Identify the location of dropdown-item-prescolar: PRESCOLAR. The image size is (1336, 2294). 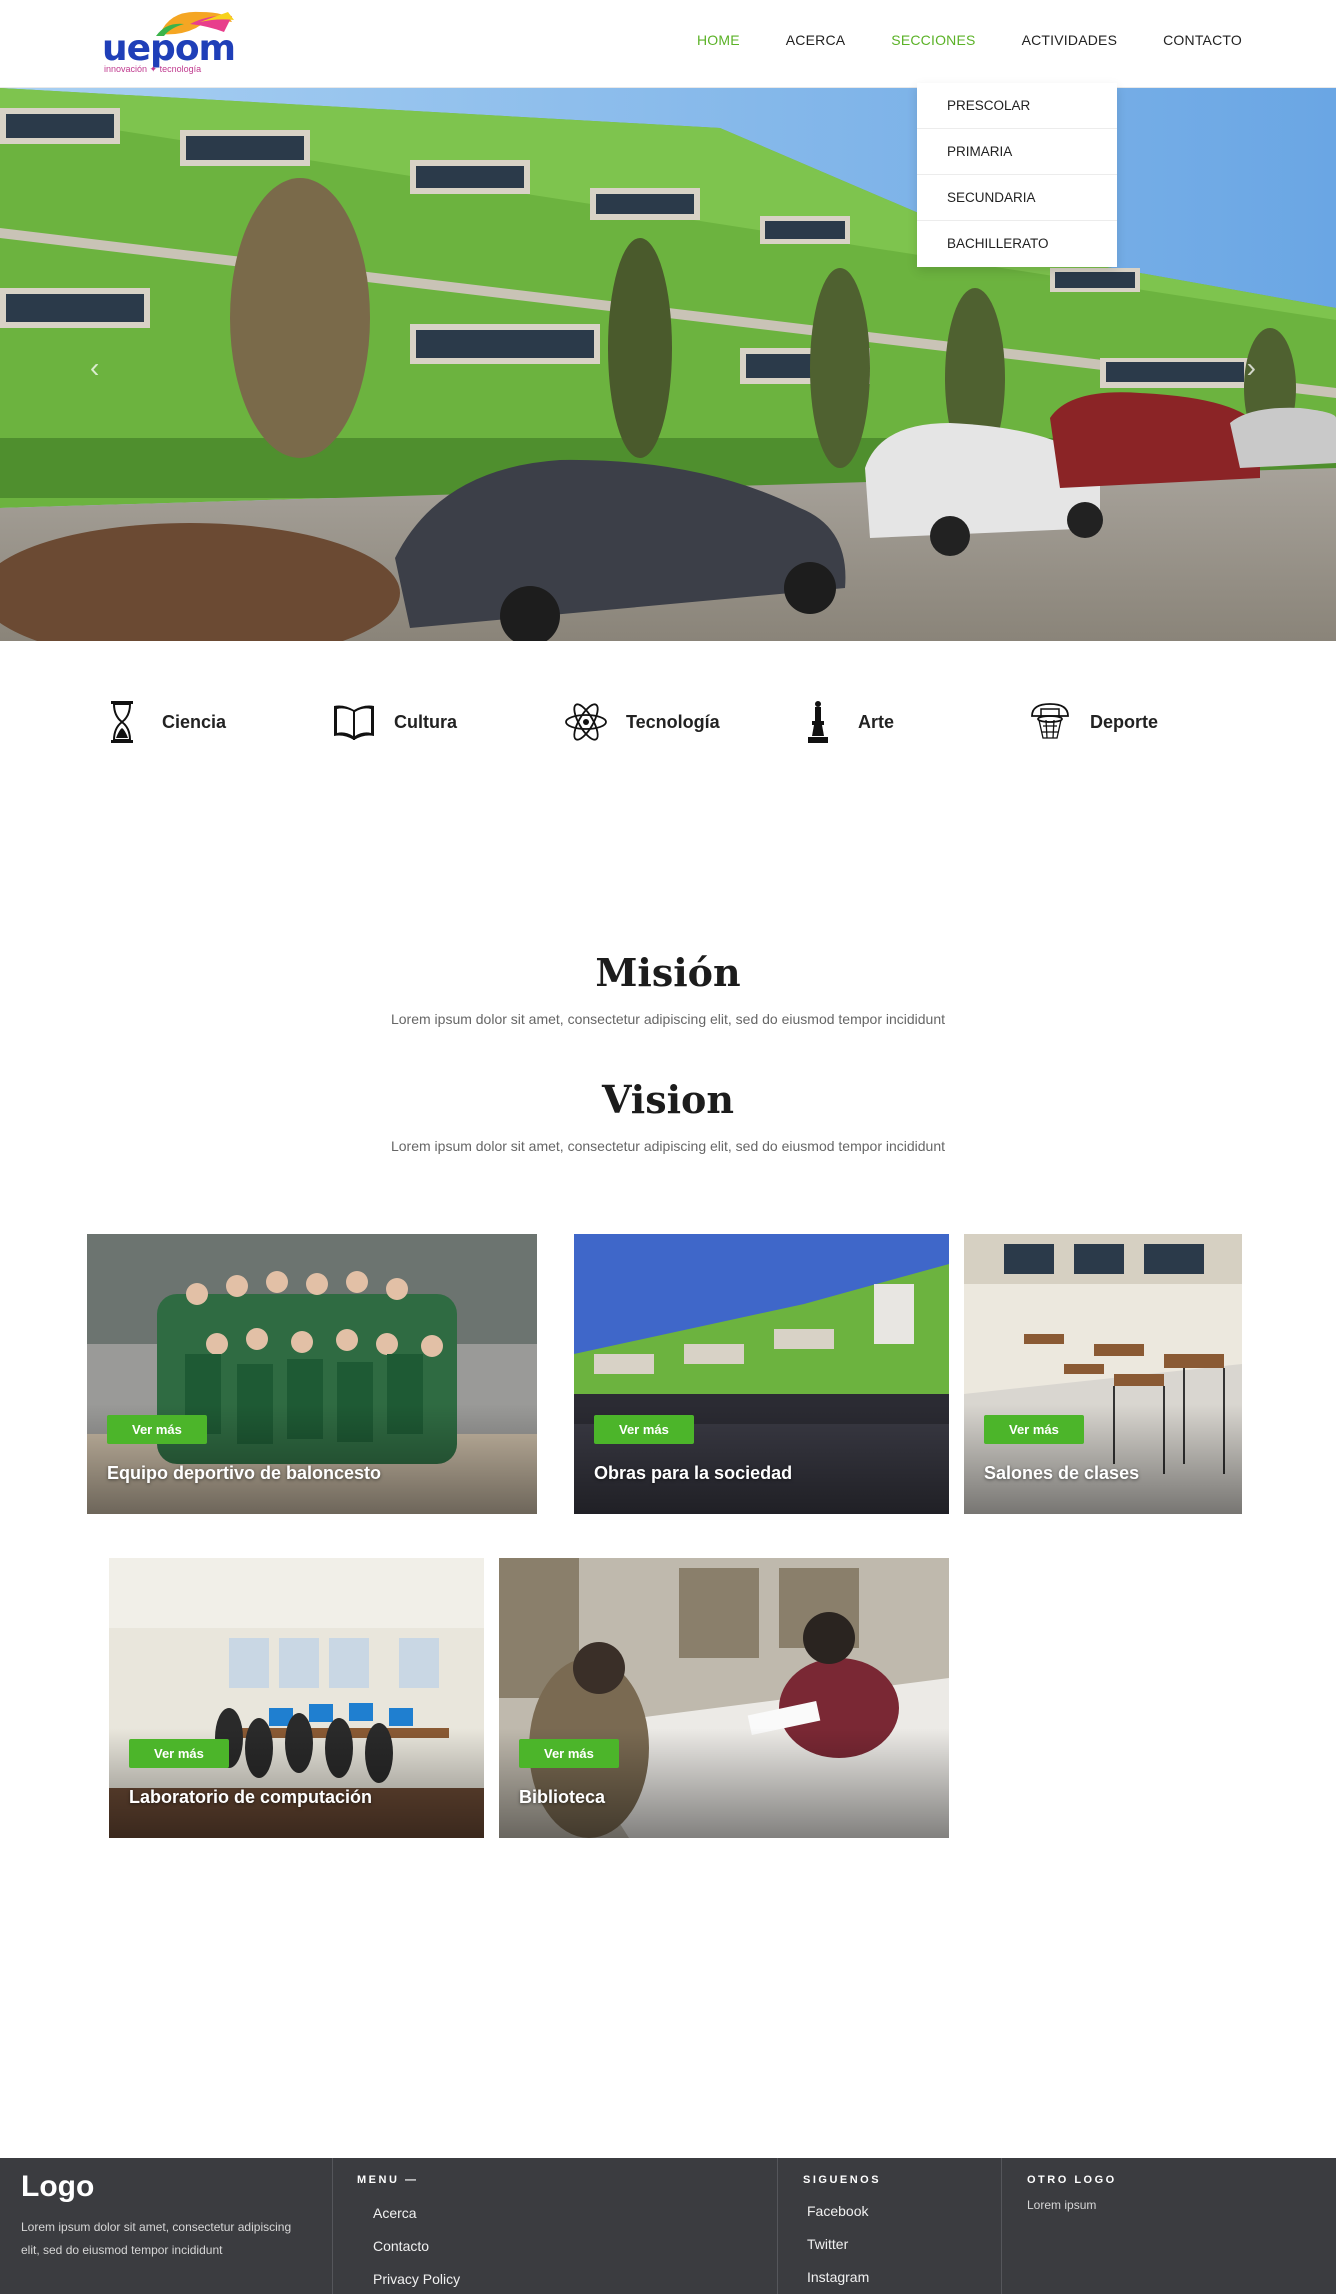
(1017, 106).